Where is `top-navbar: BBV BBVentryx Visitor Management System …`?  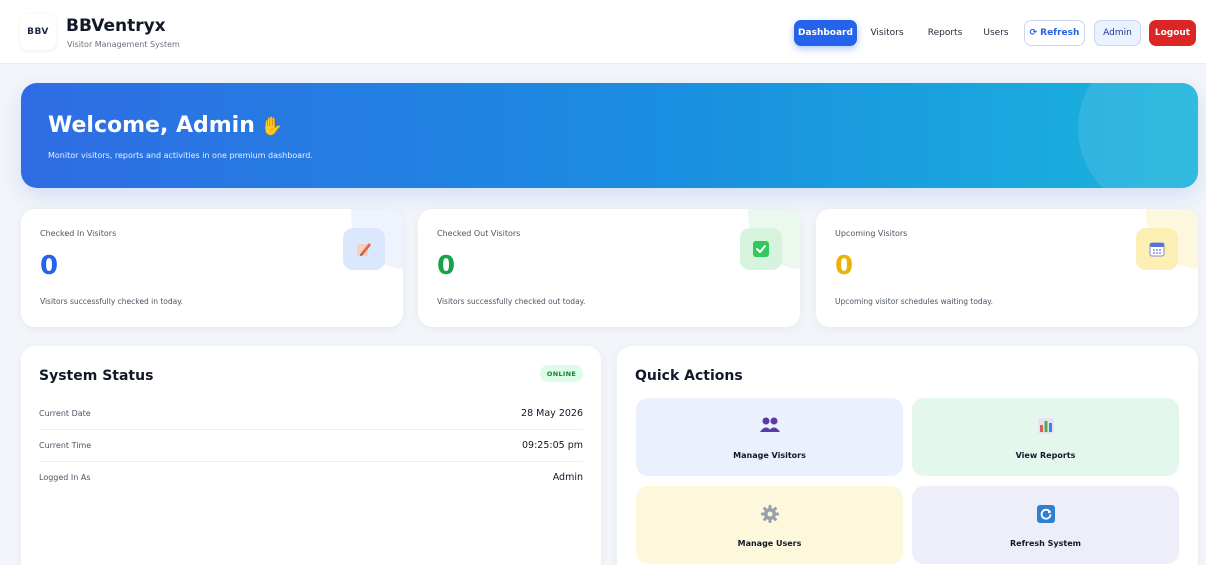
top-navbar: BBV BBVentryx Visitor Management System … is located at coordinates (603, 32).